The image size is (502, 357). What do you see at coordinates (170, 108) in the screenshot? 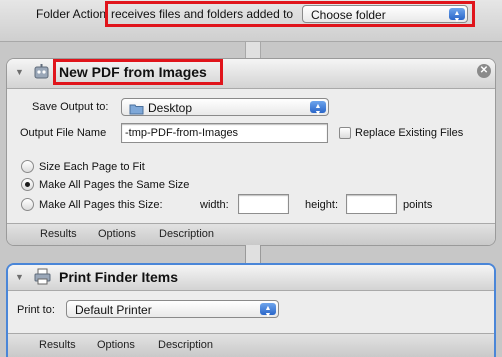
I see `save-output-value: Desktop` at bounding box center [170, 108].